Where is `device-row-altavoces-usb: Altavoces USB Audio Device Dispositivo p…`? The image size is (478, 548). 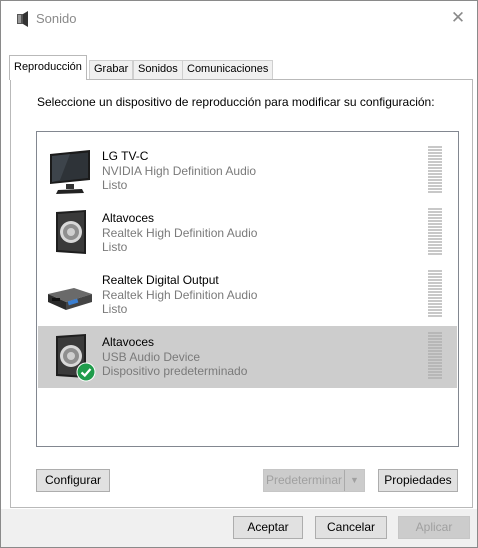
device-row-altavoces-usb: Altavoces USB Audio Device Dispositivo p… is located at coordinates (247, 357).